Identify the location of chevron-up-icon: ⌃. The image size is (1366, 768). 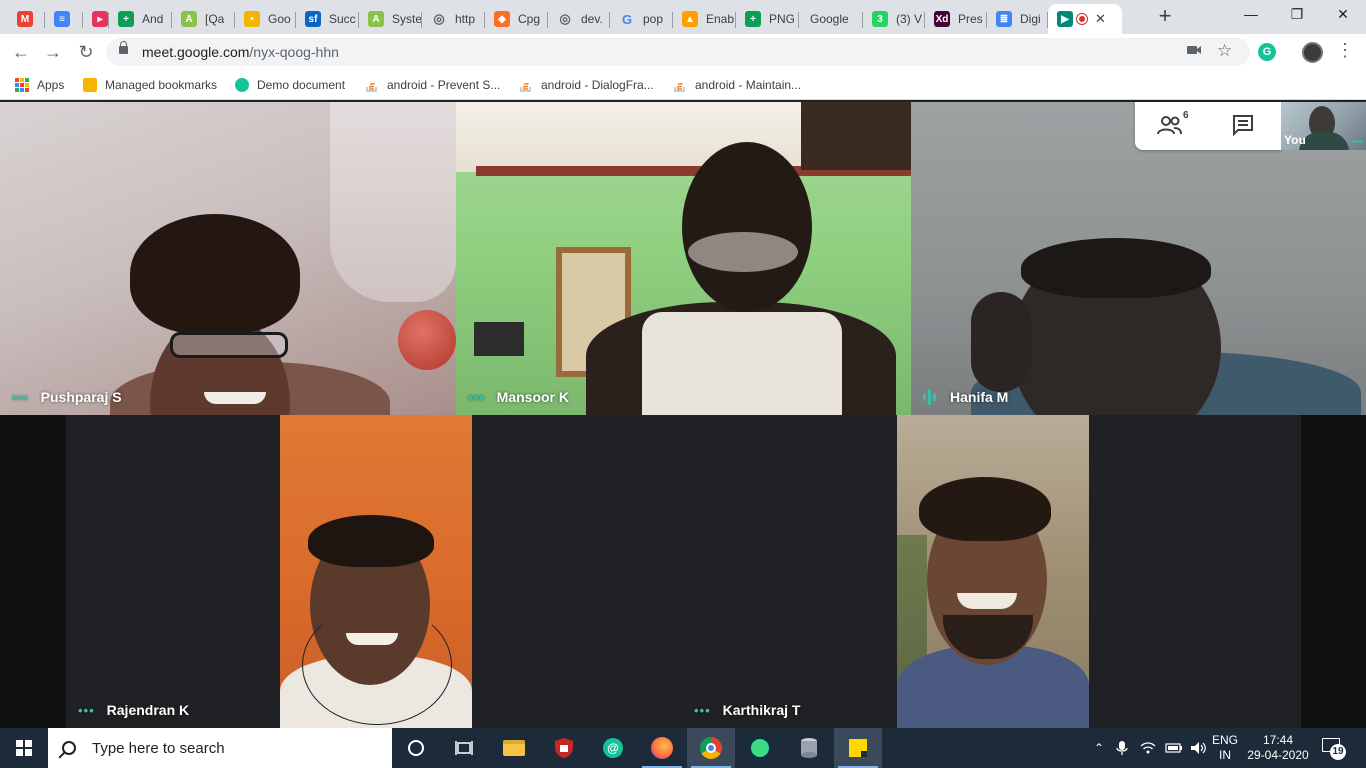
(1099, 748).